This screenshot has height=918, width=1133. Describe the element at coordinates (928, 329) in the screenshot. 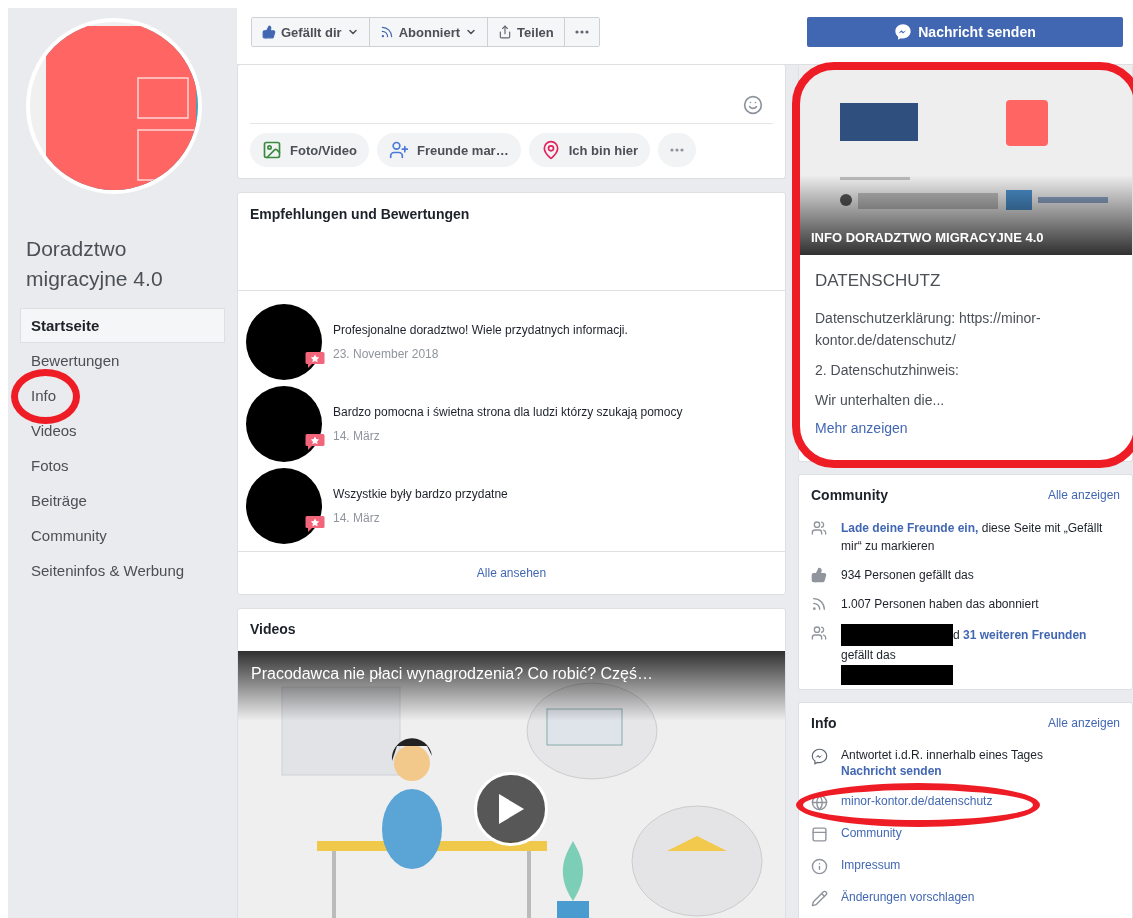

I see `paragraph: Datenschutzerklärung: https://minor-kontor.de/datenschutz/` at that location.